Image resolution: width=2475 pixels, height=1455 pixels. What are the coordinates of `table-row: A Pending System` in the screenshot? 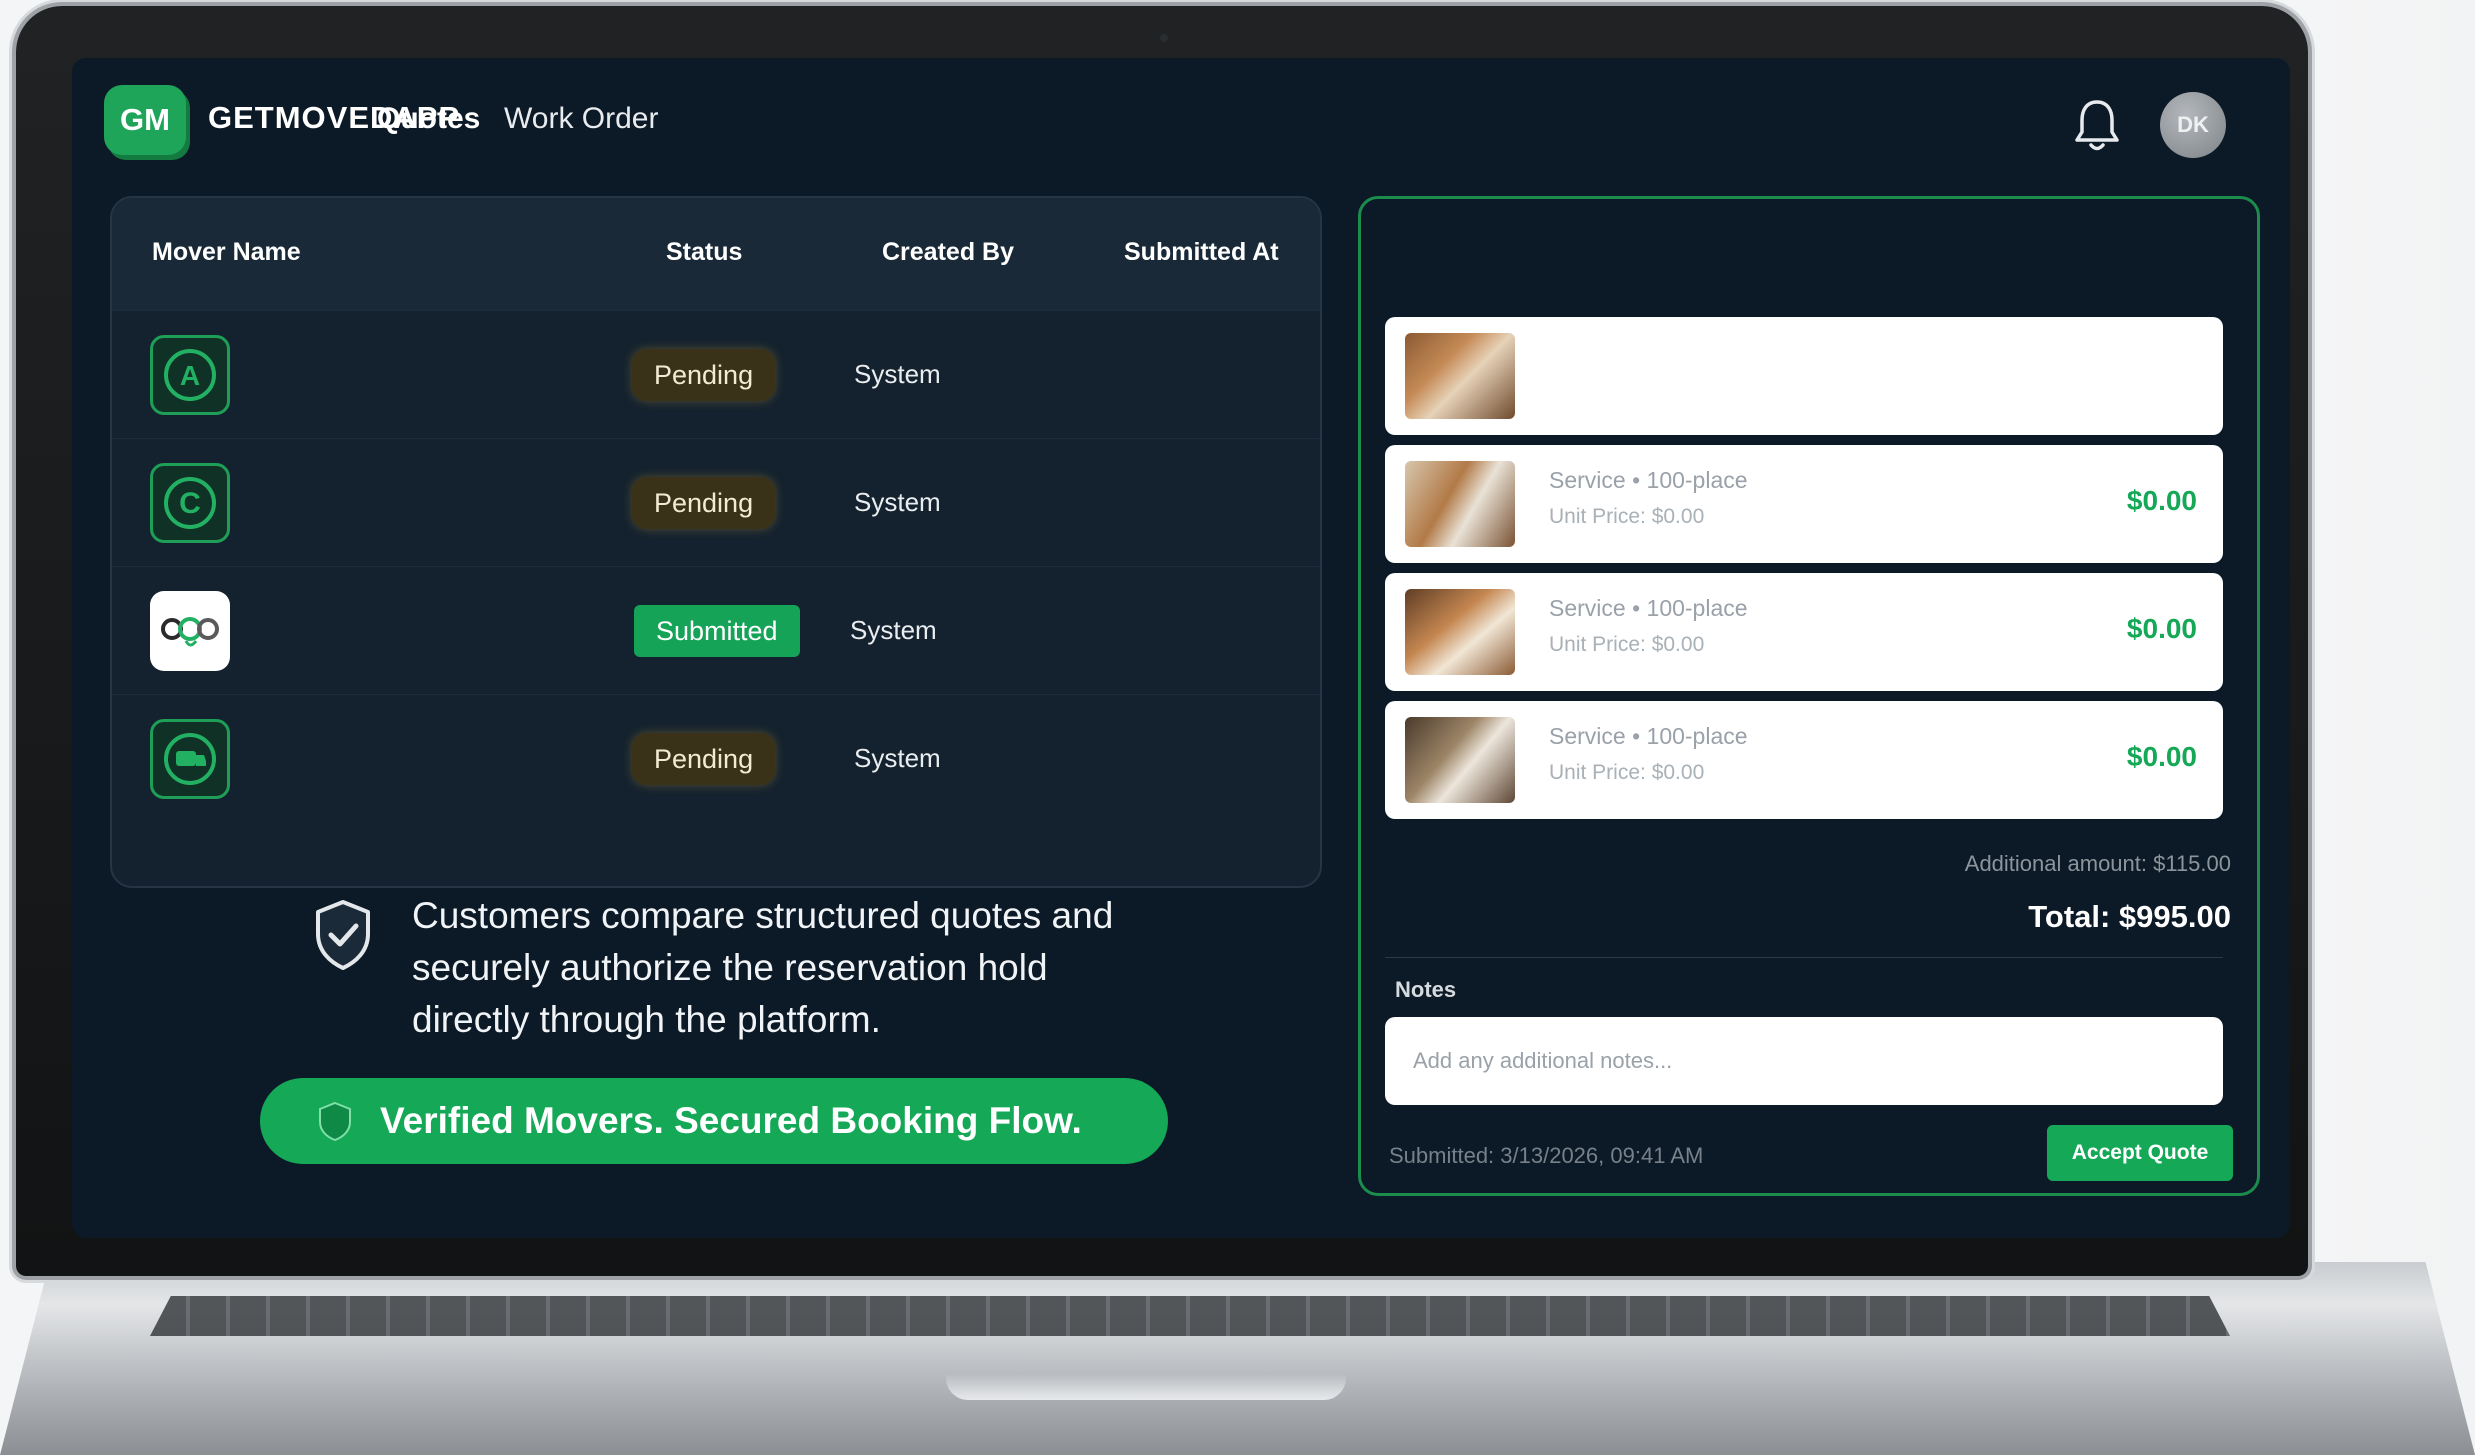 It's located at (716, 374).